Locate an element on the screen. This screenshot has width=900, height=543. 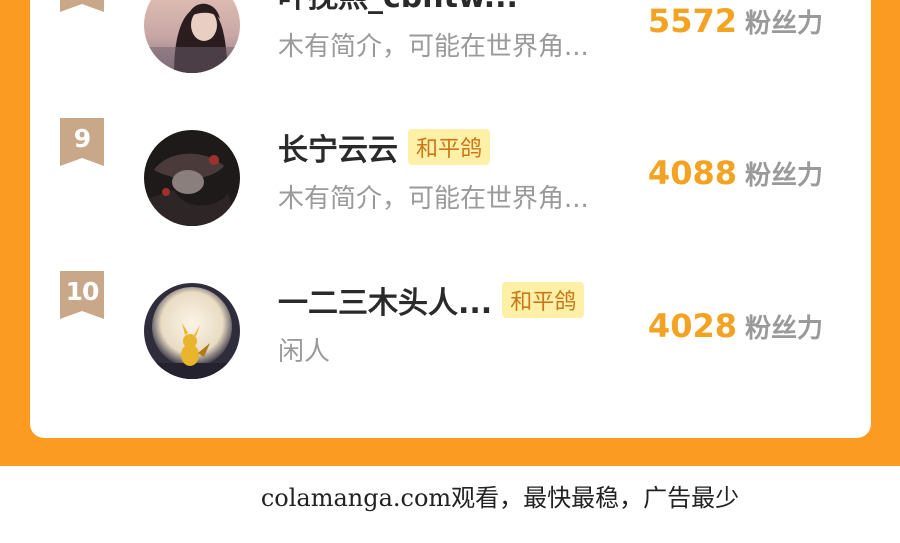
rank-badge: 10 is located at coordinates (82, 296).